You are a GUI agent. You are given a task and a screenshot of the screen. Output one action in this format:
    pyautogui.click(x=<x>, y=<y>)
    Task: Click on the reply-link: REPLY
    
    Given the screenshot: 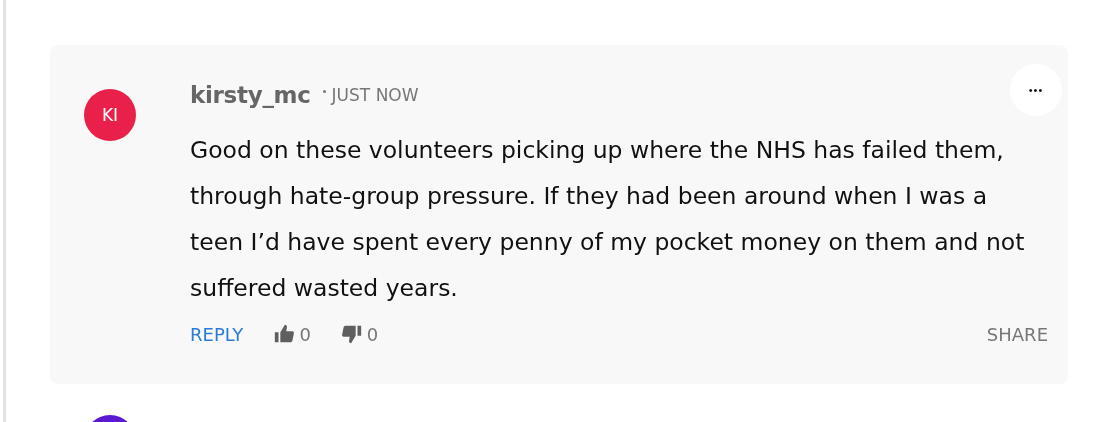 What is the action you would take?
    pyautogui.click(x=217, y=334)
    